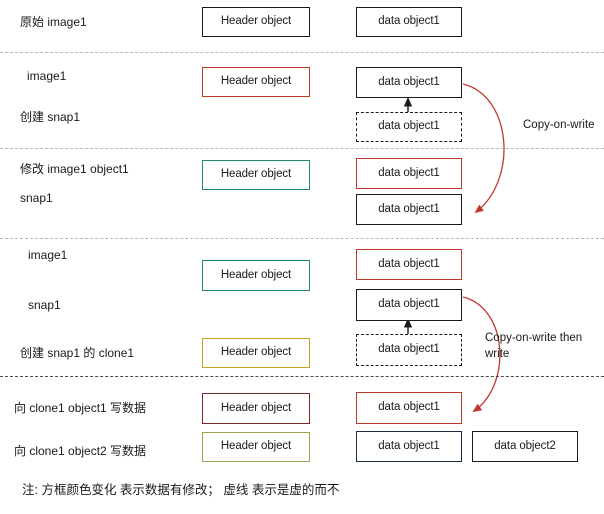 This screenshot has width=604, height=514. What do you see at coordinates (256, 82) in the screenshot?
I see `box-header-object-image1-s2: Header object` at bounding box center [256, 82].